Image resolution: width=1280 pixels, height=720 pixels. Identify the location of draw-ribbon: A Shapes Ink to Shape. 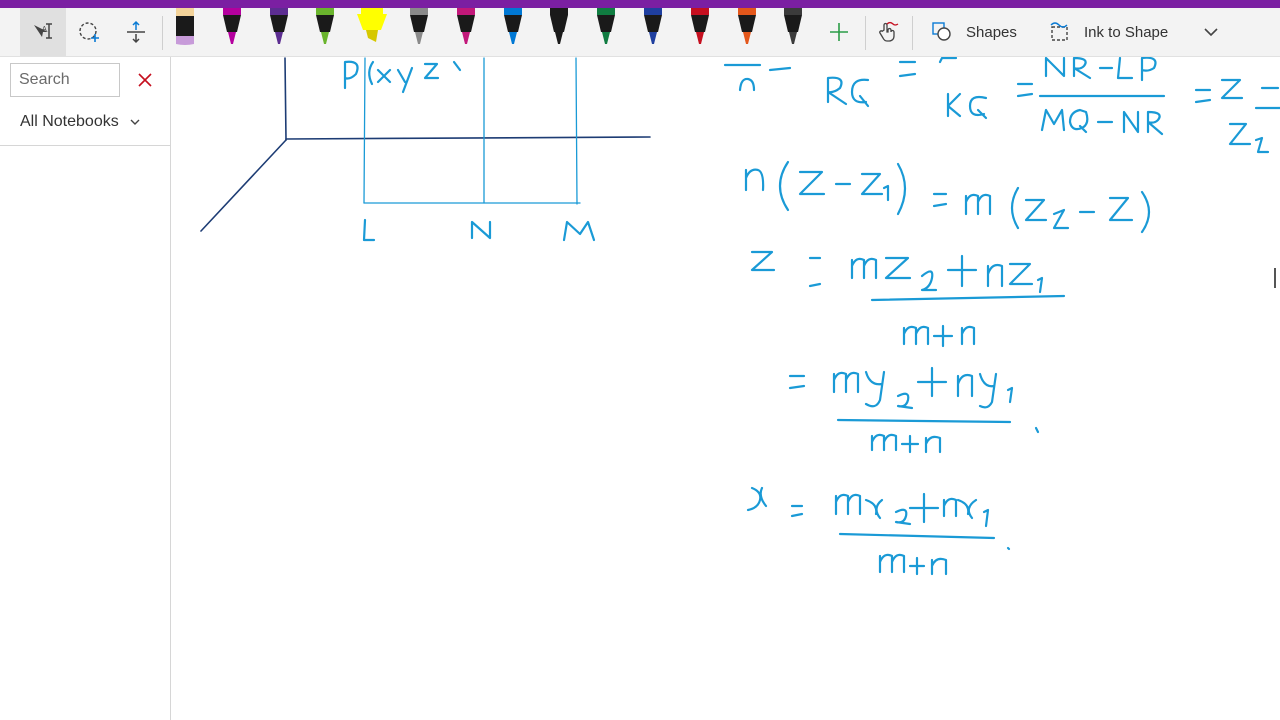
(640, 32).